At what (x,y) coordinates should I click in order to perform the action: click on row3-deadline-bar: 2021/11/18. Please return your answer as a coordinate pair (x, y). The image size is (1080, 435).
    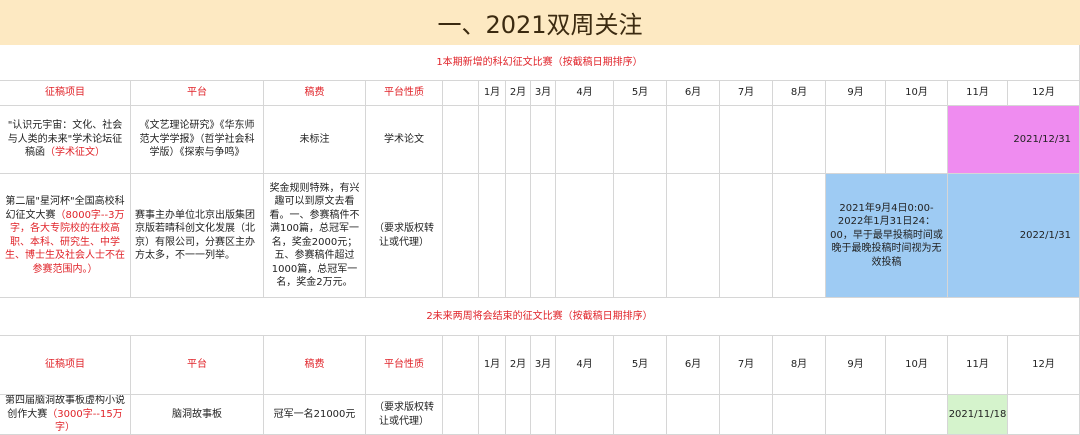
    Looking at the image, I should click on (978, 415).